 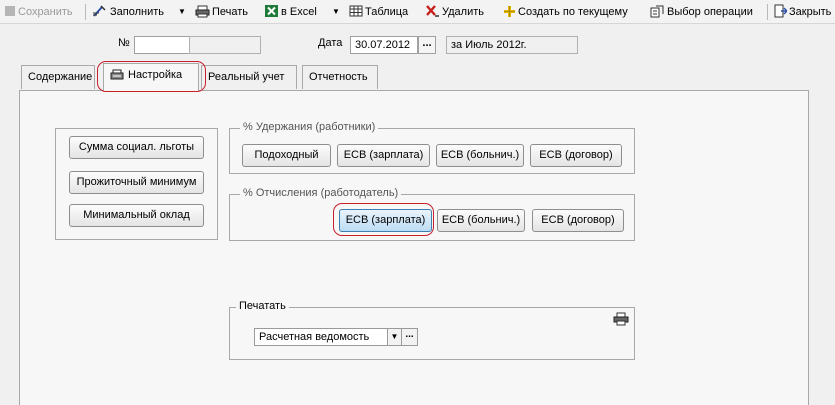 I want to click on number-label: №, so click(x=124, y=43).